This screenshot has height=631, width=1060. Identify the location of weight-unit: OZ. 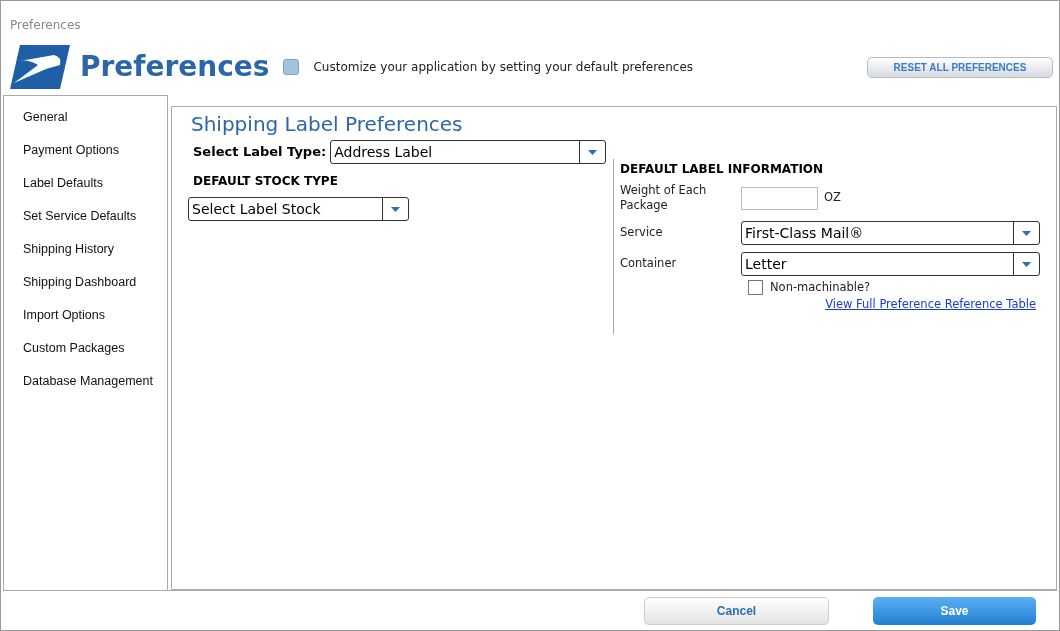
(832, 198).